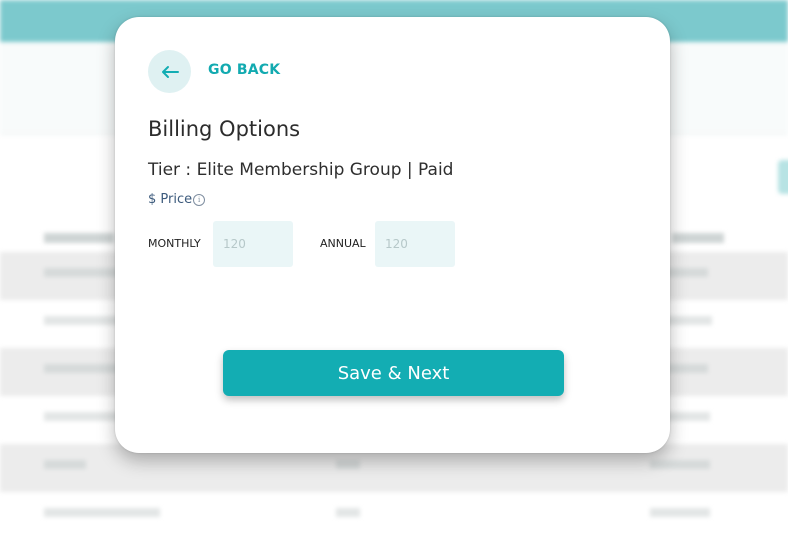 This screenshot has width=788, height=549. I want to click on add-plan-button, so click(783, 177).